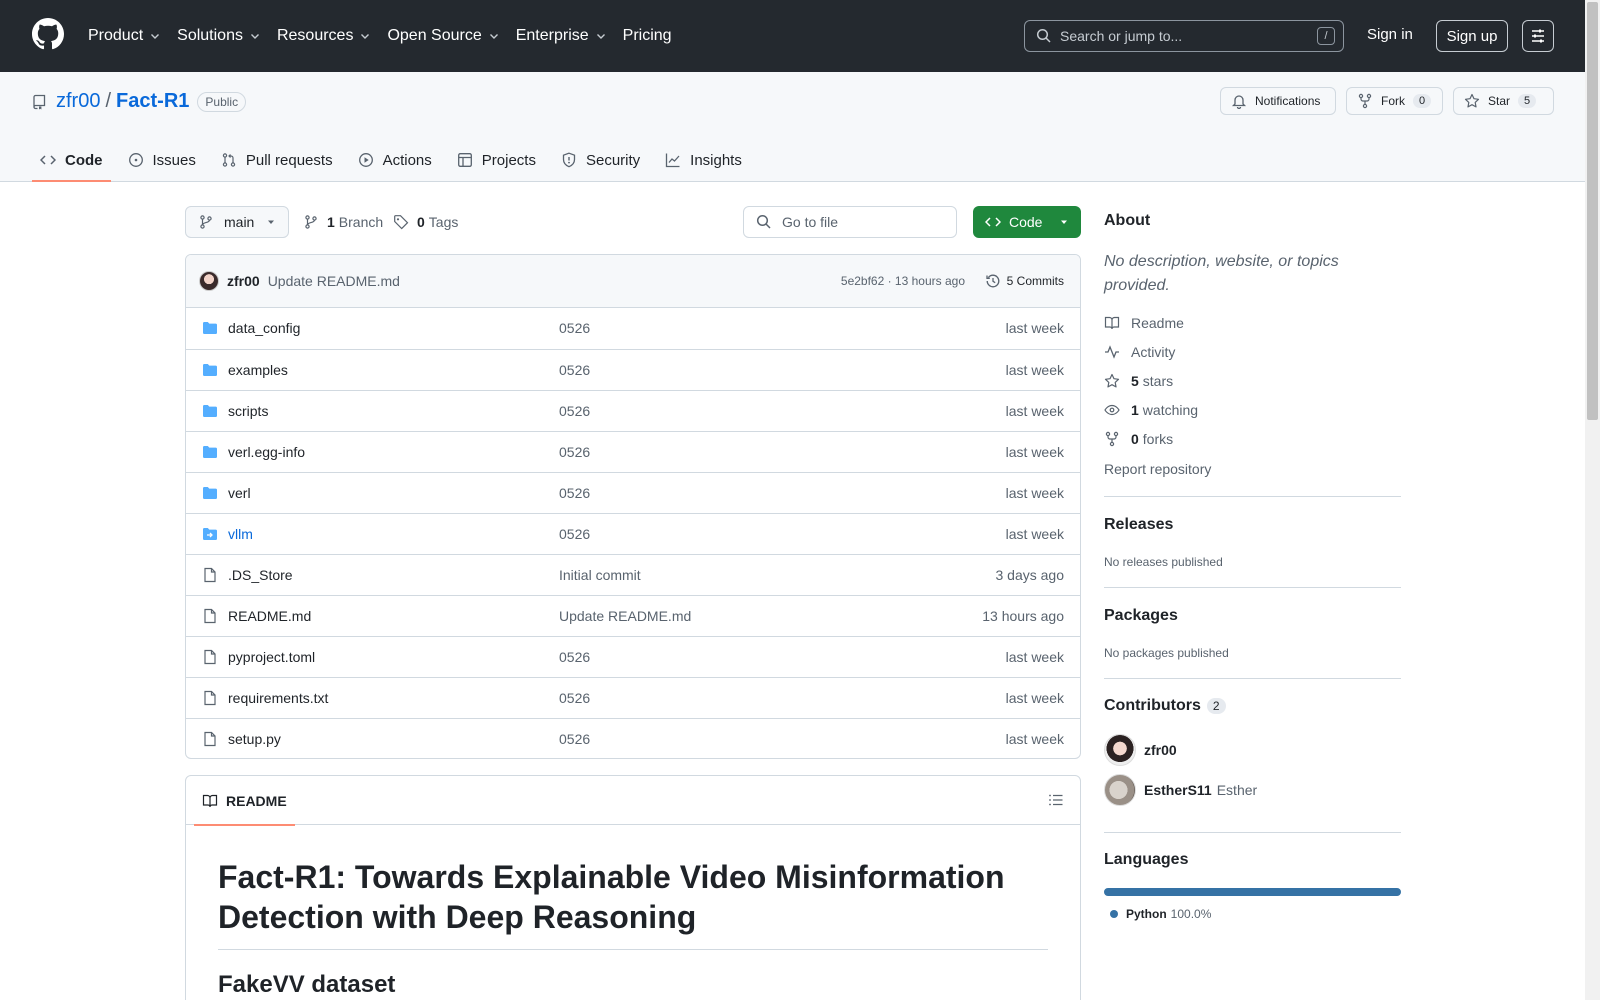 The height and width of the screenshot is (1000, 1600). I want to click on about-heading: About, so click(1127, 220).